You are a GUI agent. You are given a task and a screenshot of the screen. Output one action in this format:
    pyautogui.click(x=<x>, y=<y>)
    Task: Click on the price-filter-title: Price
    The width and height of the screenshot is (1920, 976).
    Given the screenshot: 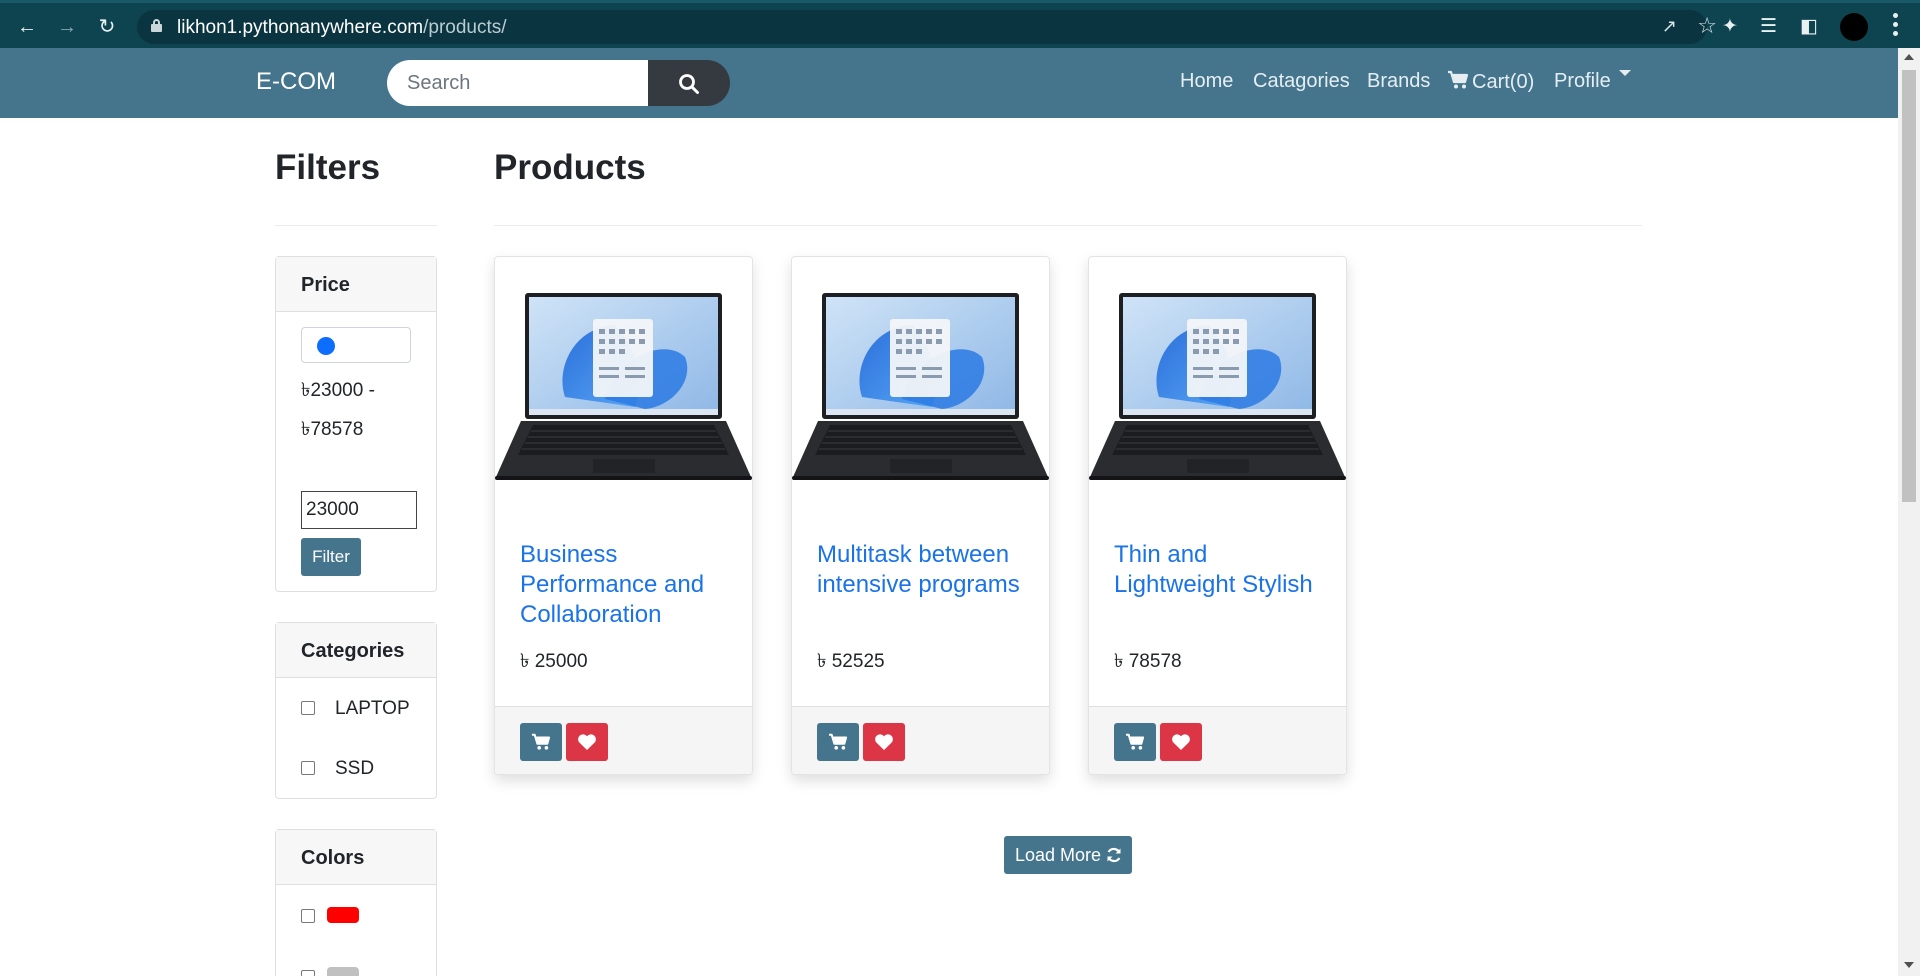 What is the action you would take?
    pyautogui.click(x=356, y=284)
    